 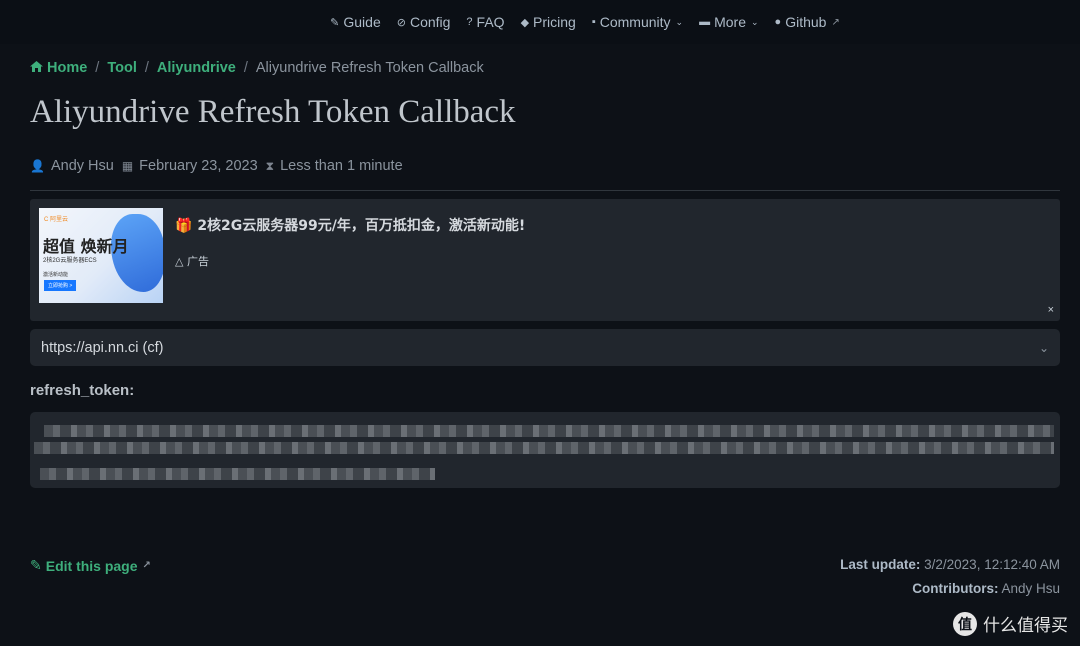 I want to click on nav-config: ⊘ Config, so click(x=424, y=22).